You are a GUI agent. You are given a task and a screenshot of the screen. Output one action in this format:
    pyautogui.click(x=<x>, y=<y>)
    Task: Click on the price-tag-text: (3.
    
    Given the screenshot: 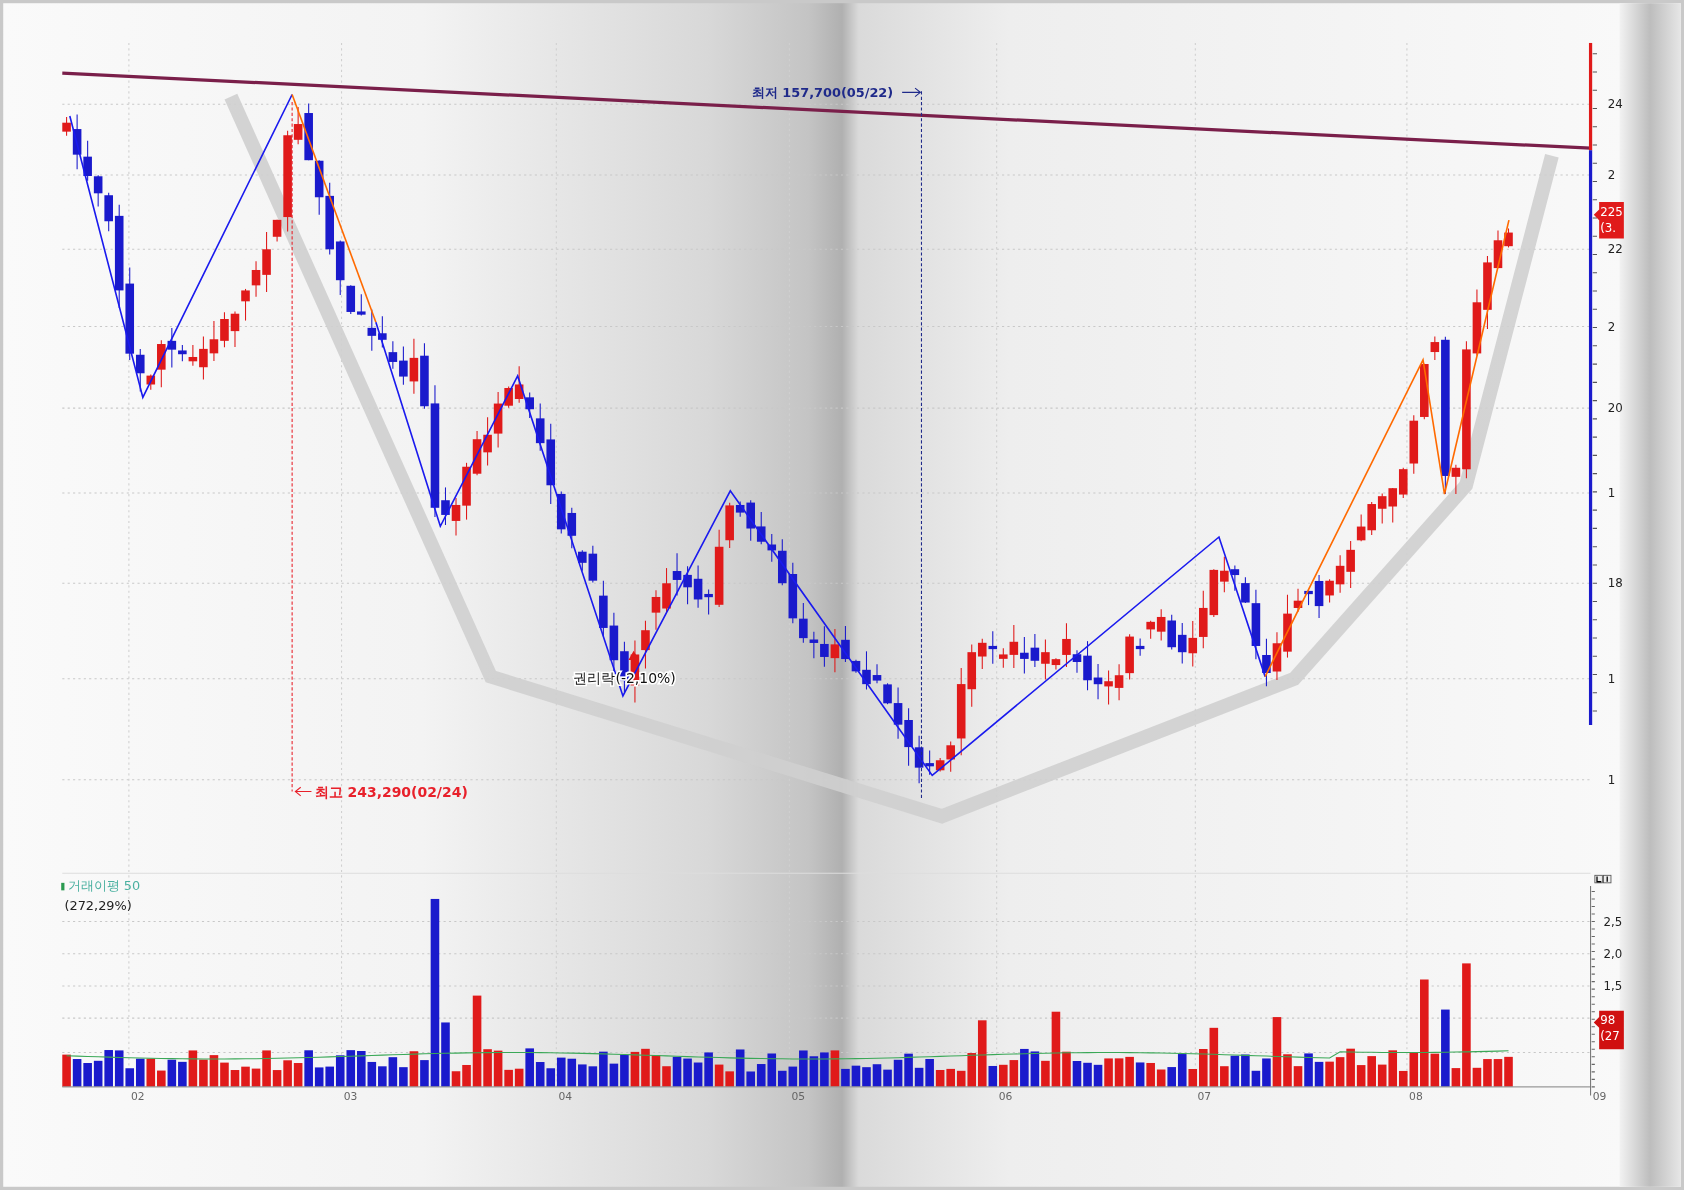 What is the action you would take?
    pyautogui.click(x=1608, y=228)
    